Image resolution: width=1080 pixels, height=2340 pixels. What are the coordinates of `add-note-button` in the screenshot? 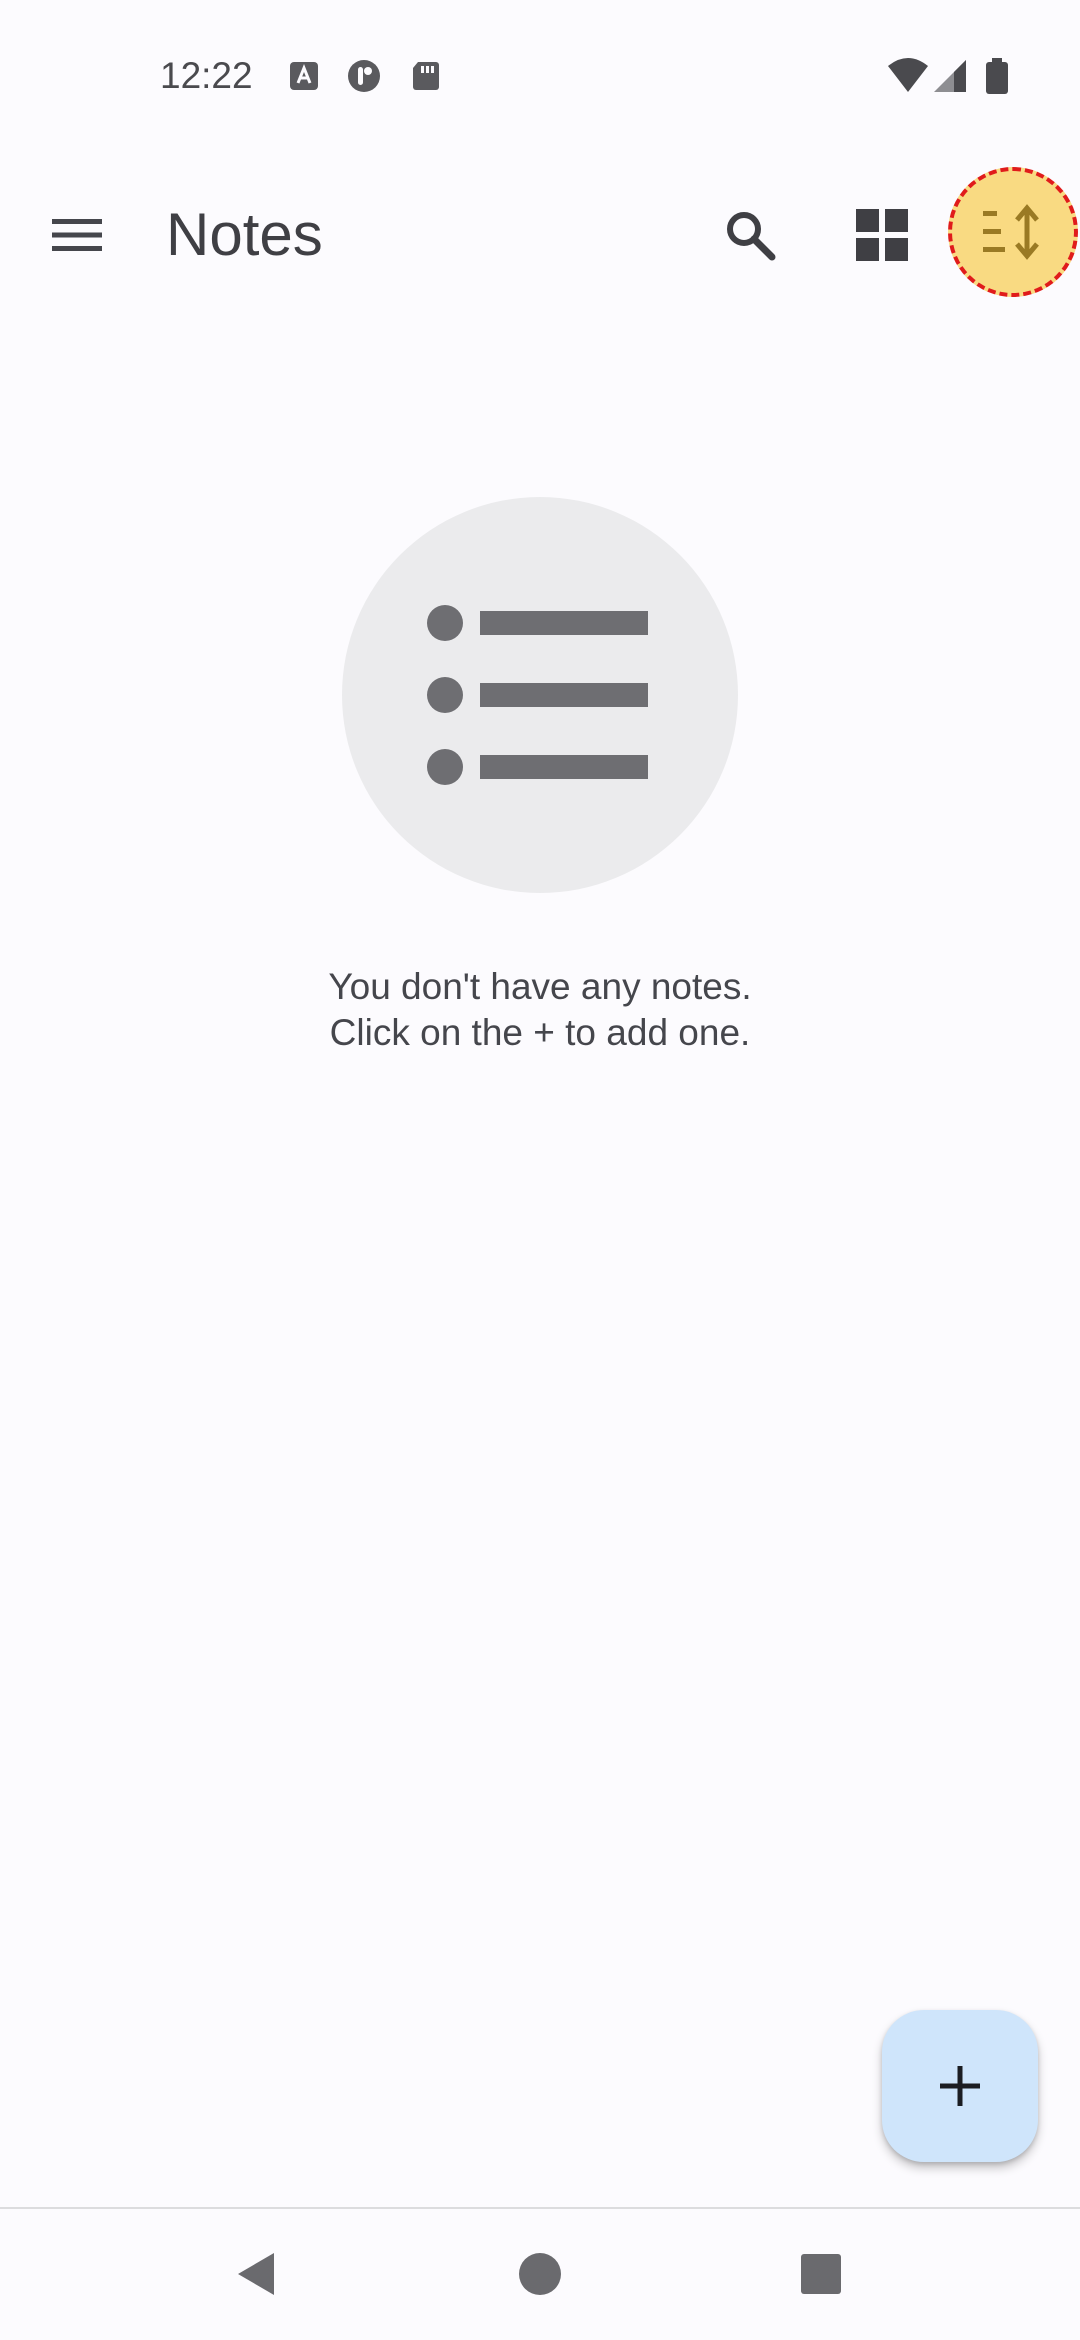 It's located at (960, 2086).